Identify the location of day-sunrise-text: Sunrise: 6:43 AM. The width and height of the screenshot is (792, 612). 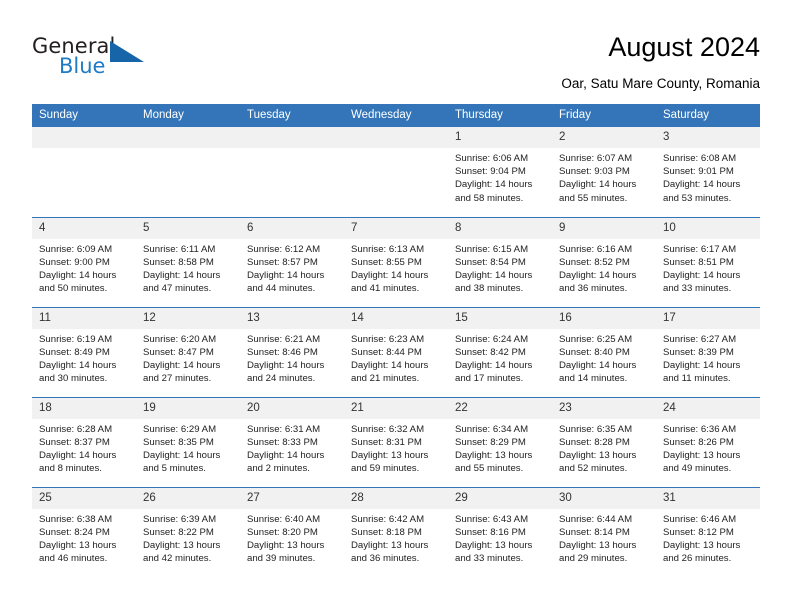
(492, 519).